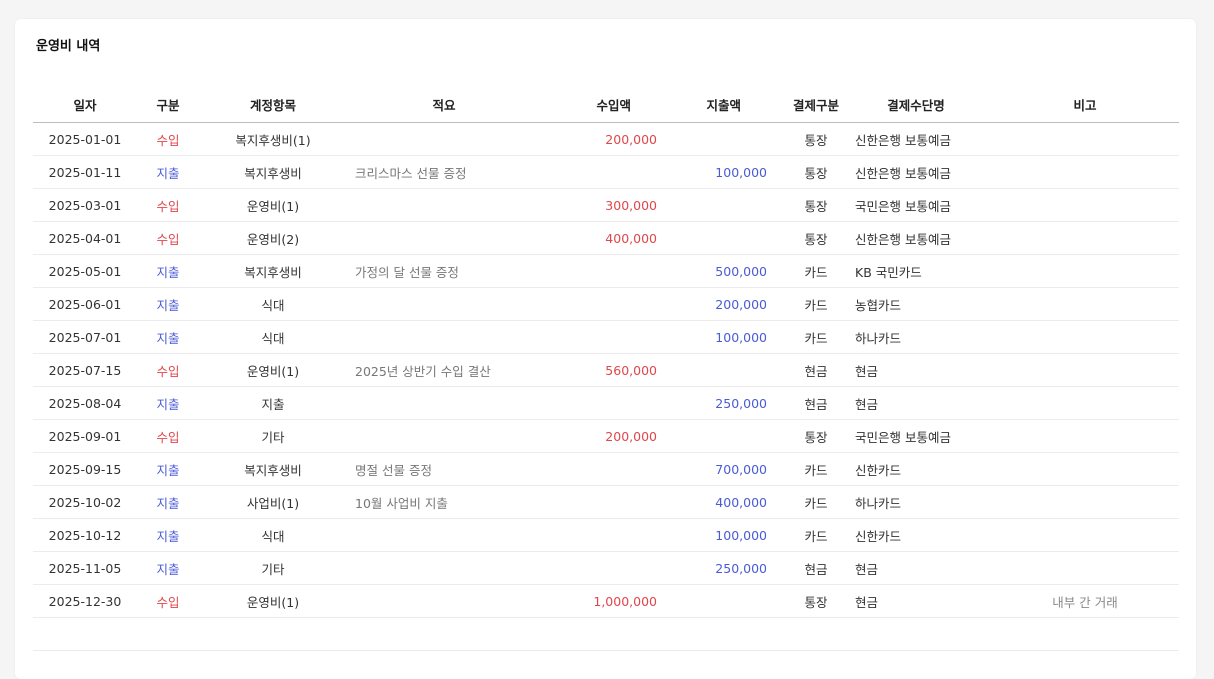 The image size is (1214, 679). Describe the element at coordinates (273, 105) in the screenshot. I see `header-account: 계정항목` at that location.